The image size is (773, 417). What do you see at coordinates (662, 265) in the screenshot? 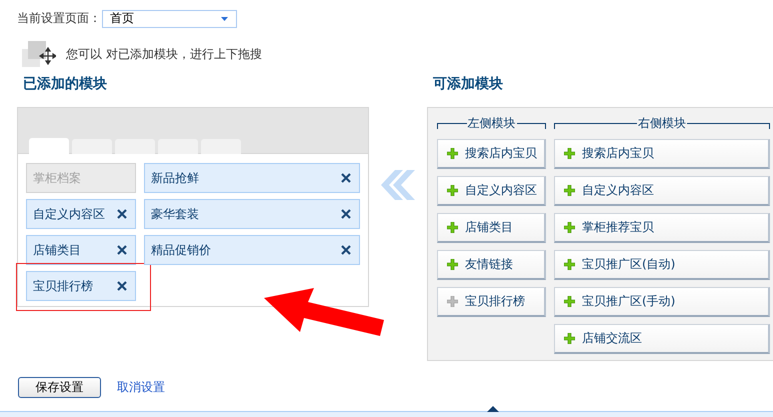
I see `add-module-button: 宝贝推广区(自动)` at bounding box center [662, 265].